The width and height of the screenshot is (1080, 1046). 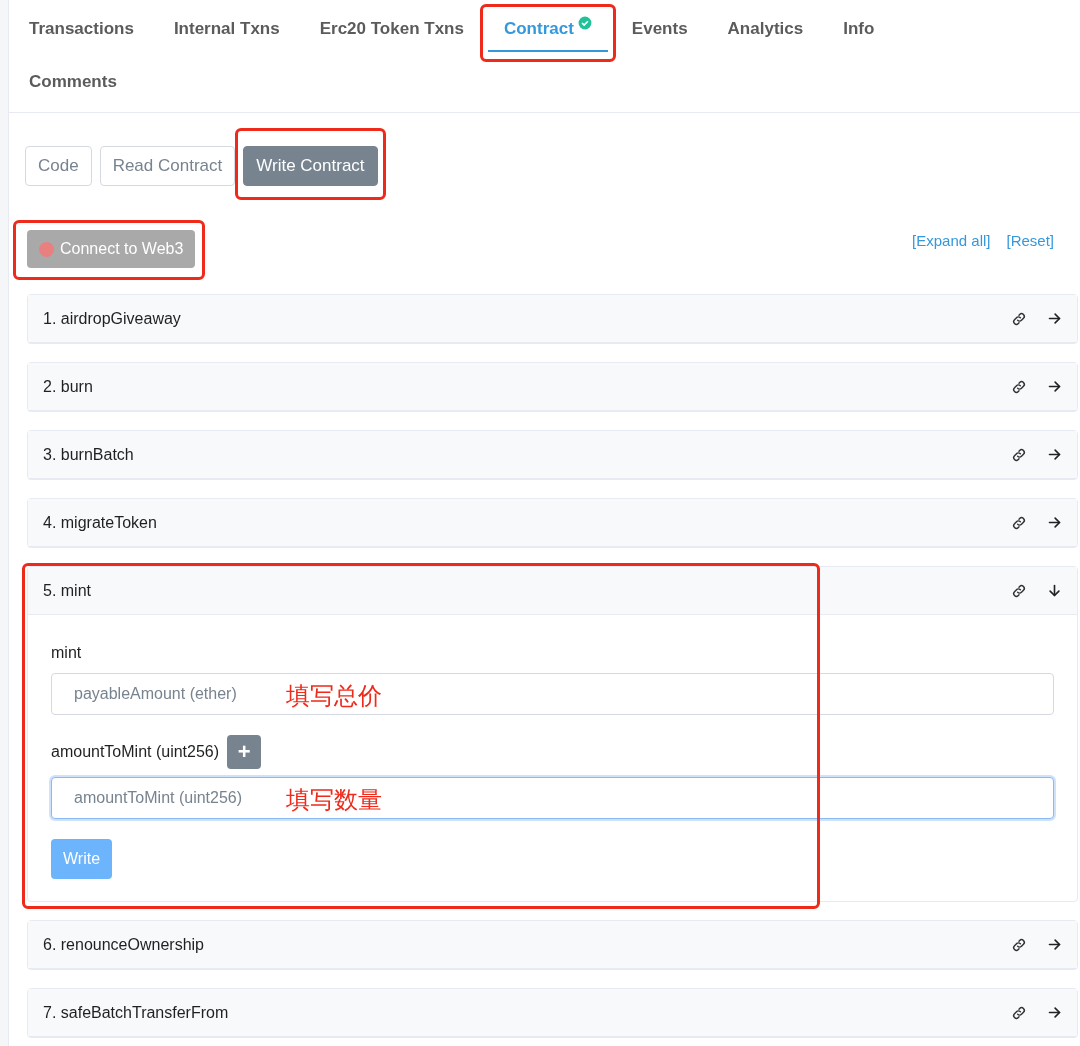 I want to click on function-header: 7. safeBatchTransferFrom, so click(x=552, y=1013).